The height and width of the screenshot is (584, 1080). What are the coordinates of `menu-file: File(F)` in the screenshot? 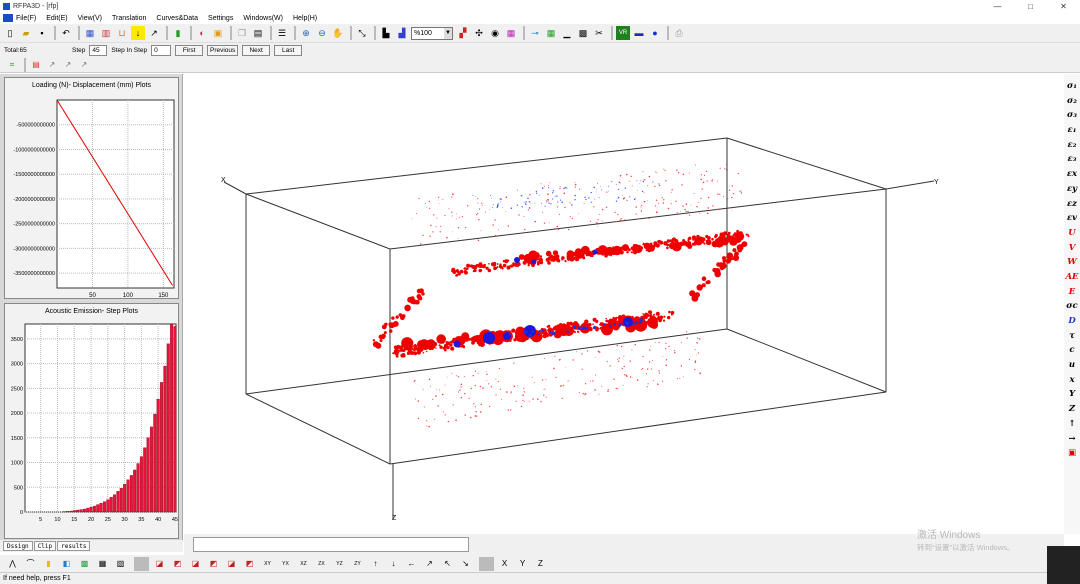 It's located at (26, 18).